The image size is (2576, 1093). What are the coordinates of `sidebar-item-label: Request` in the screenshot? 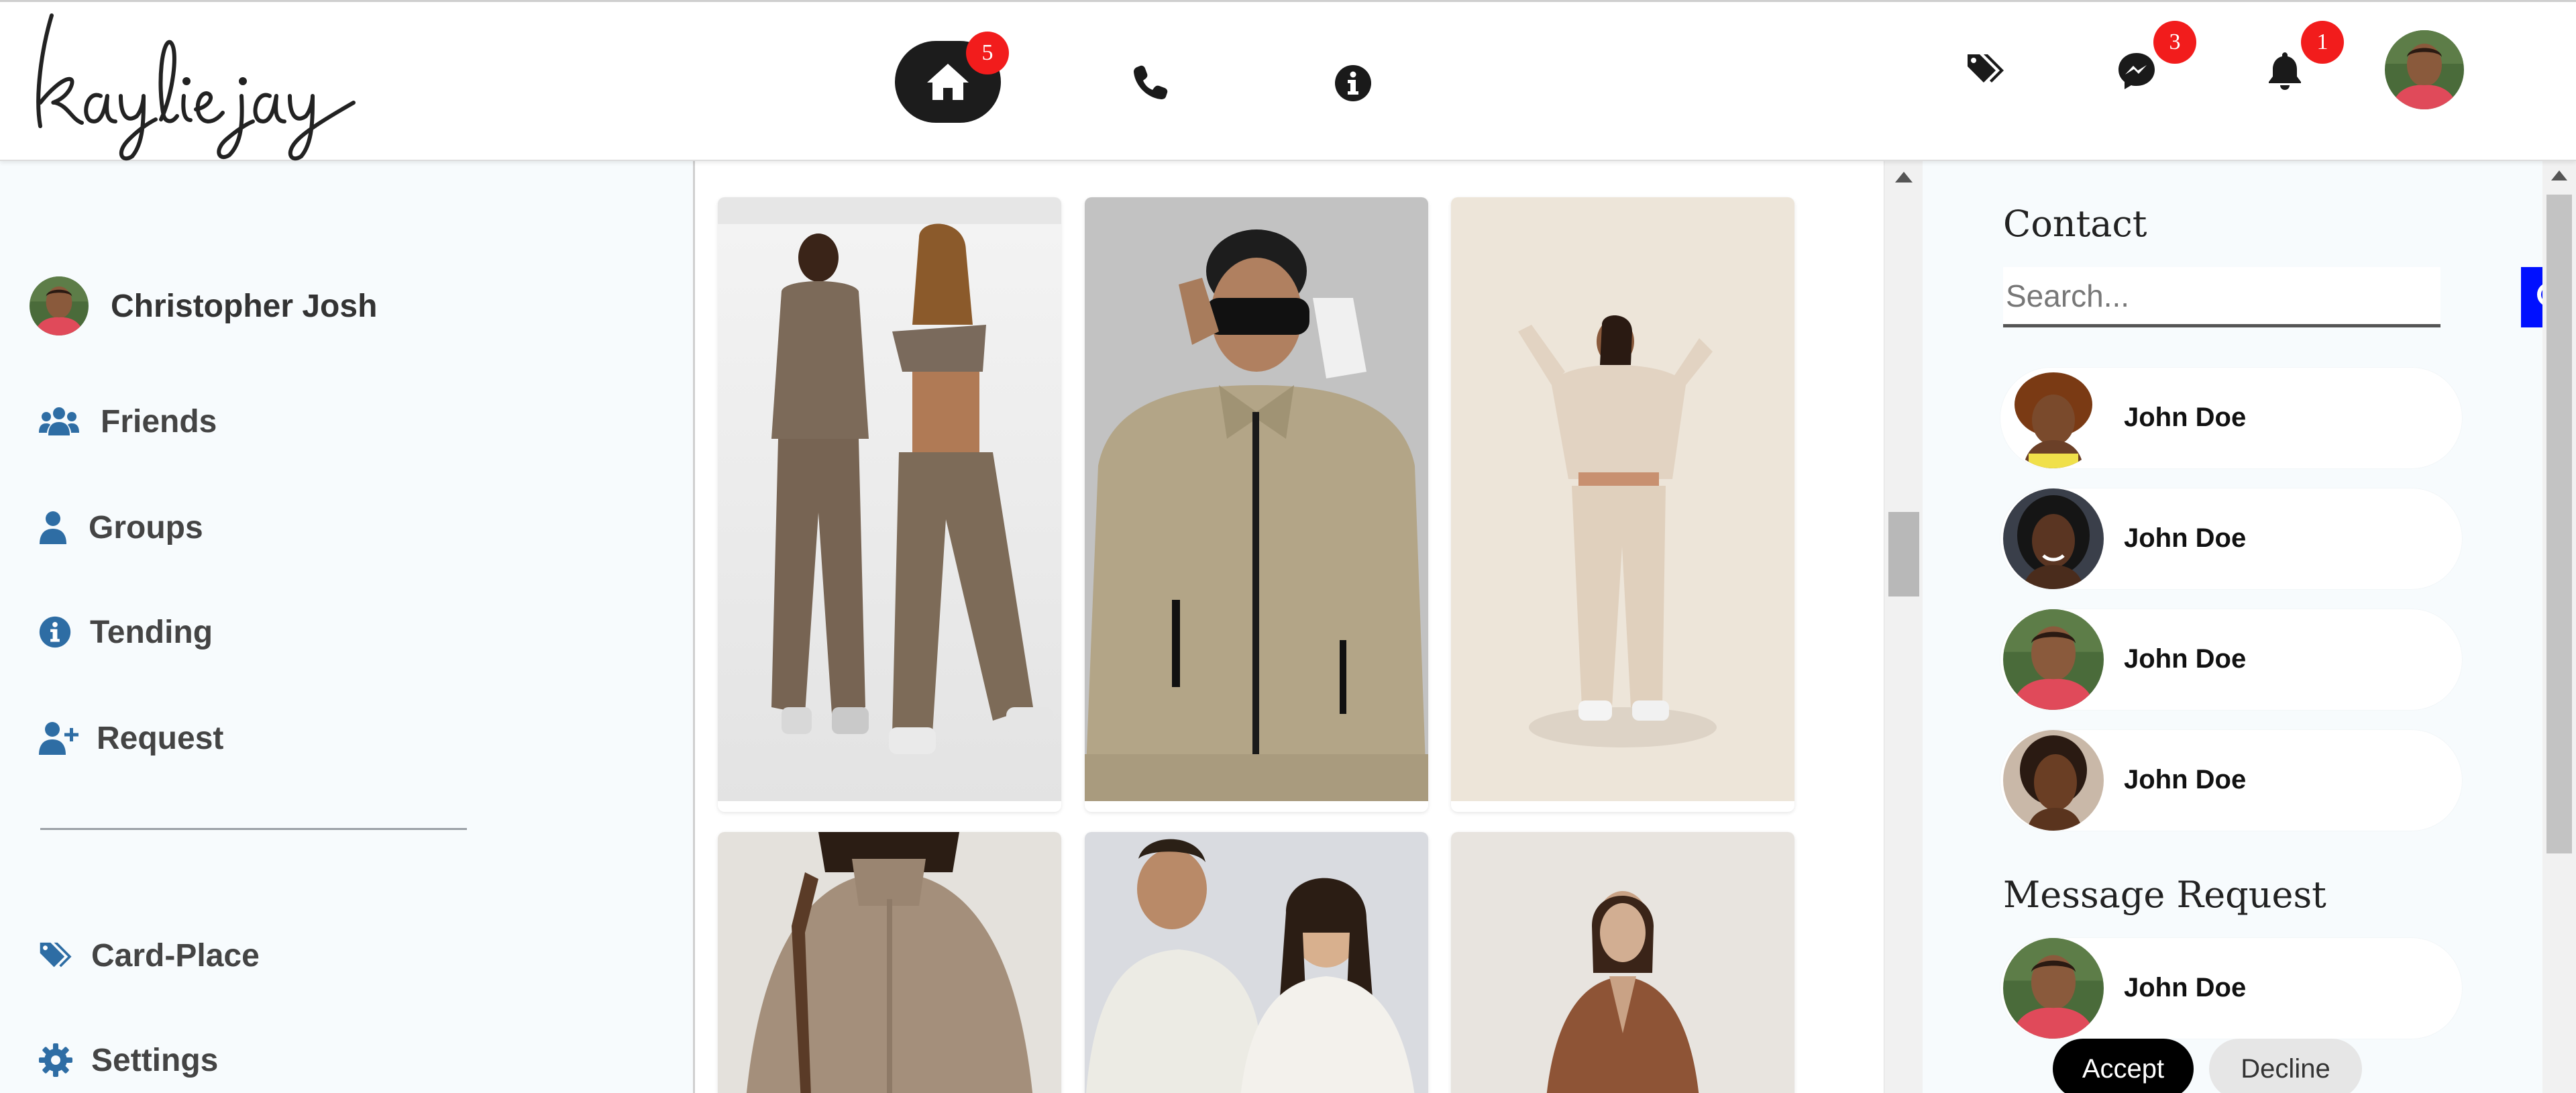 It's located at (160, 738).